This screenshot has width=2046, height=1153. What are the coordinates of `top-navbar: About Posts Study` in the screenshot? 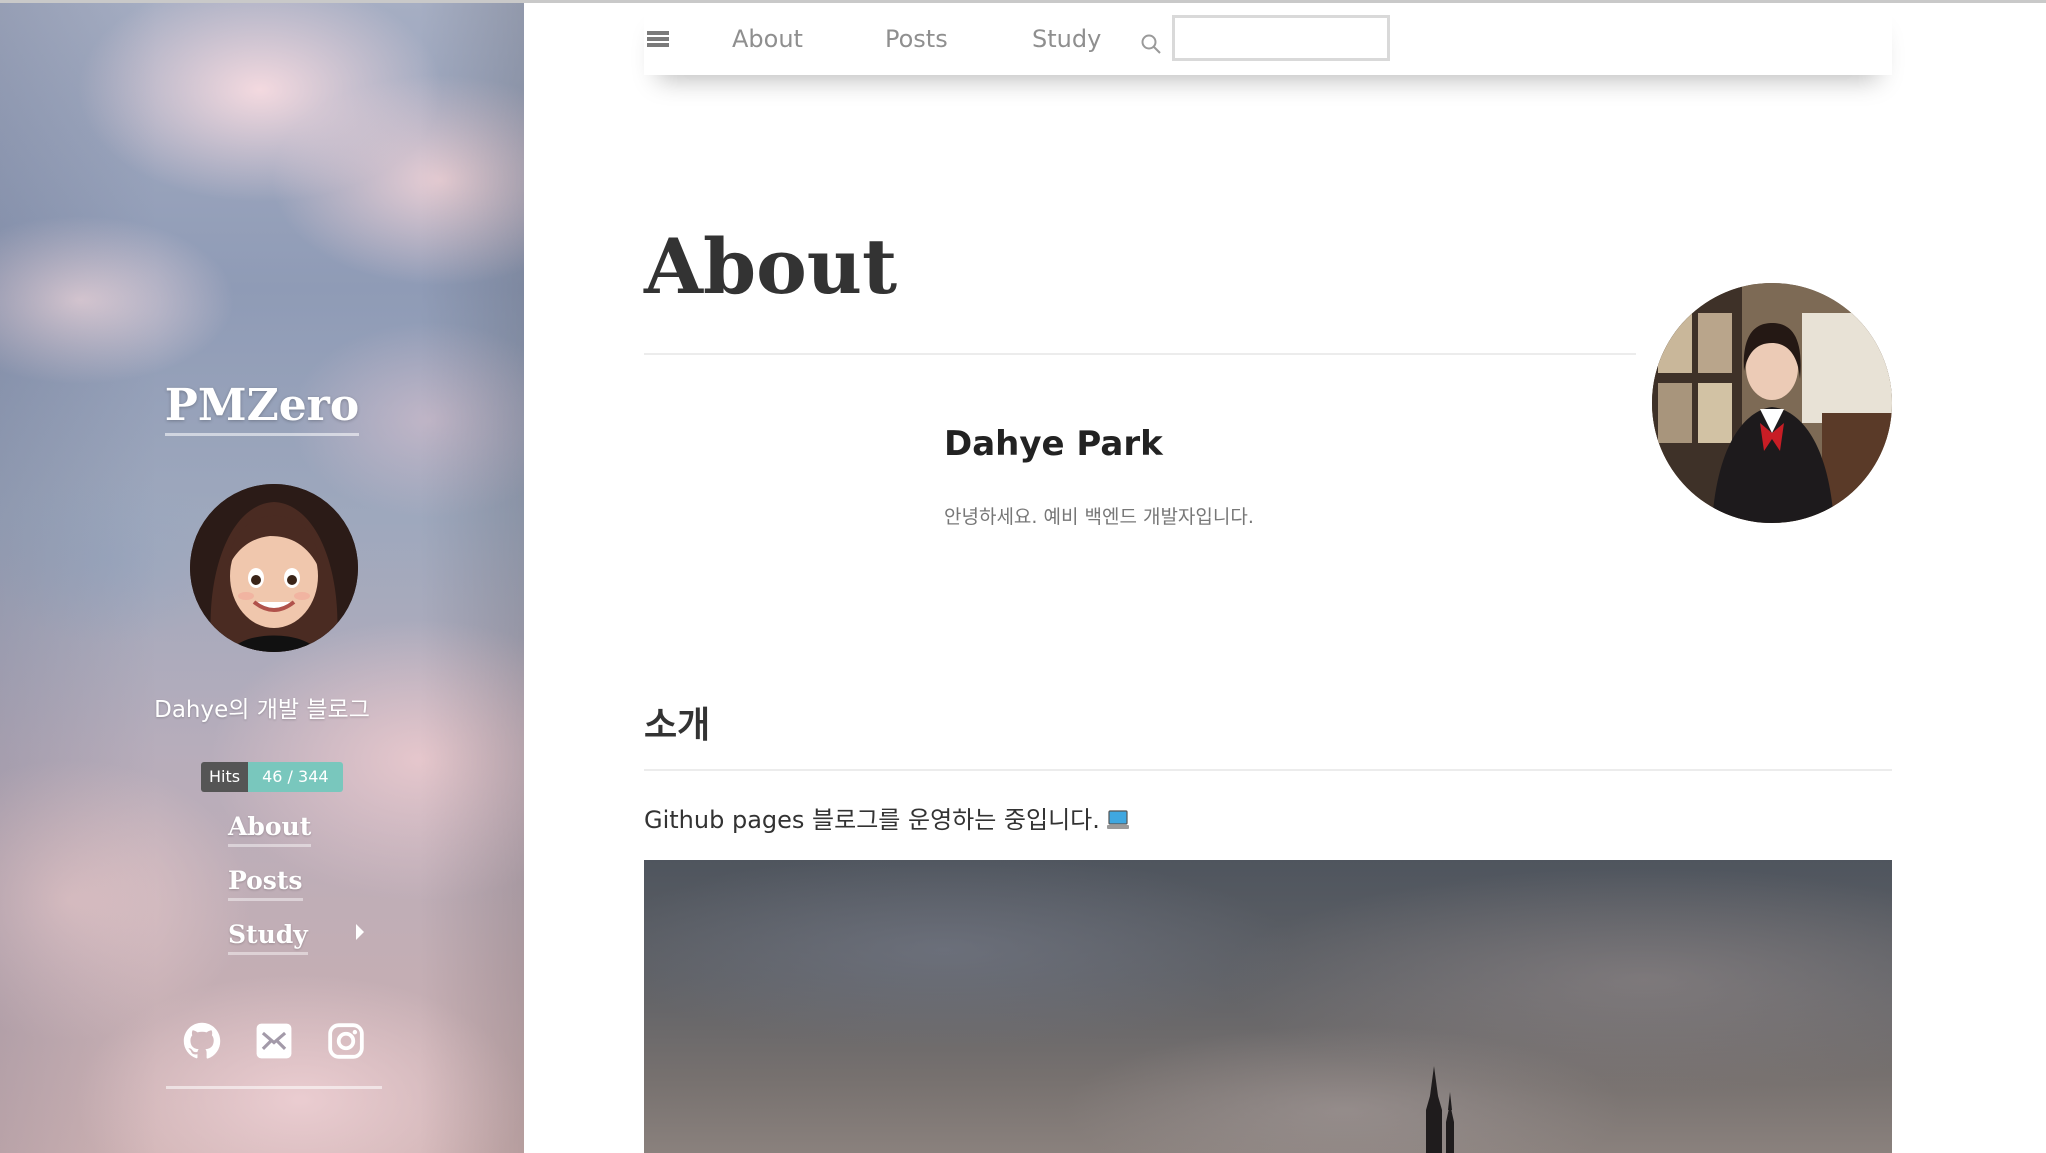 It's located at (1268, 39).